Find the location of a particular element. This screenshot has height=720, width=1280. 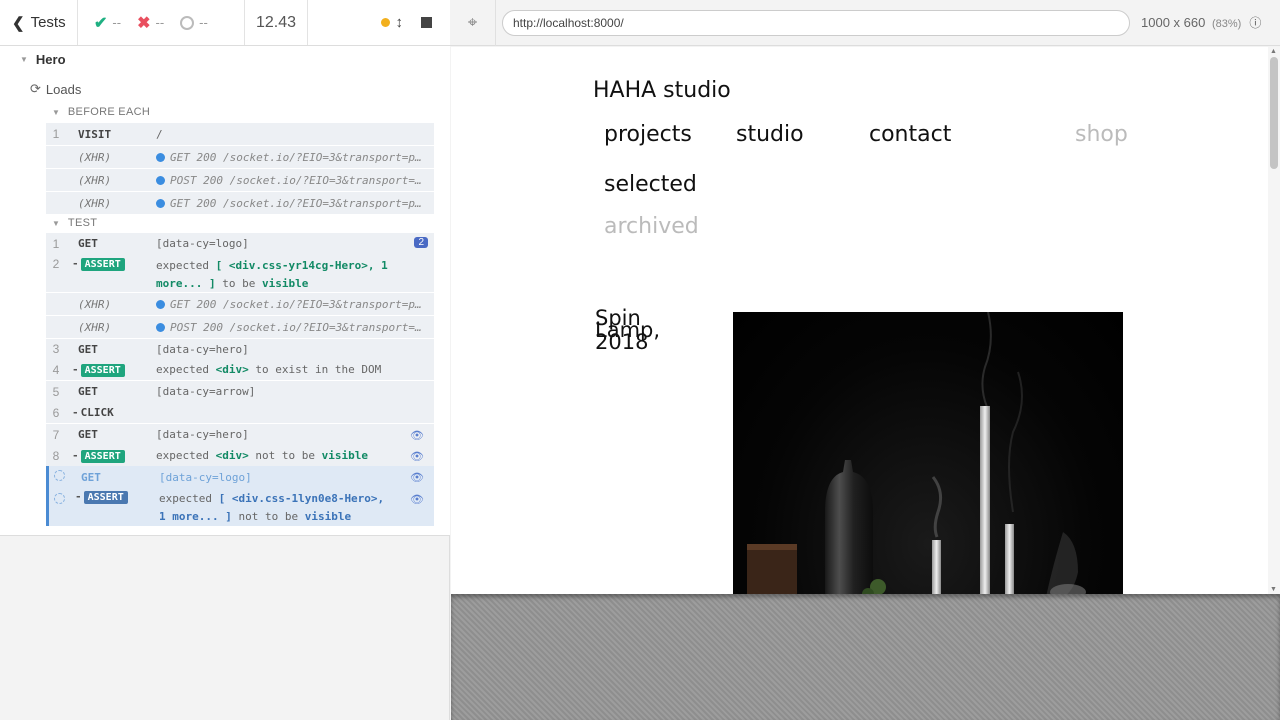

command-visit: 1 VISIT / is located at coordinates (240, 134).